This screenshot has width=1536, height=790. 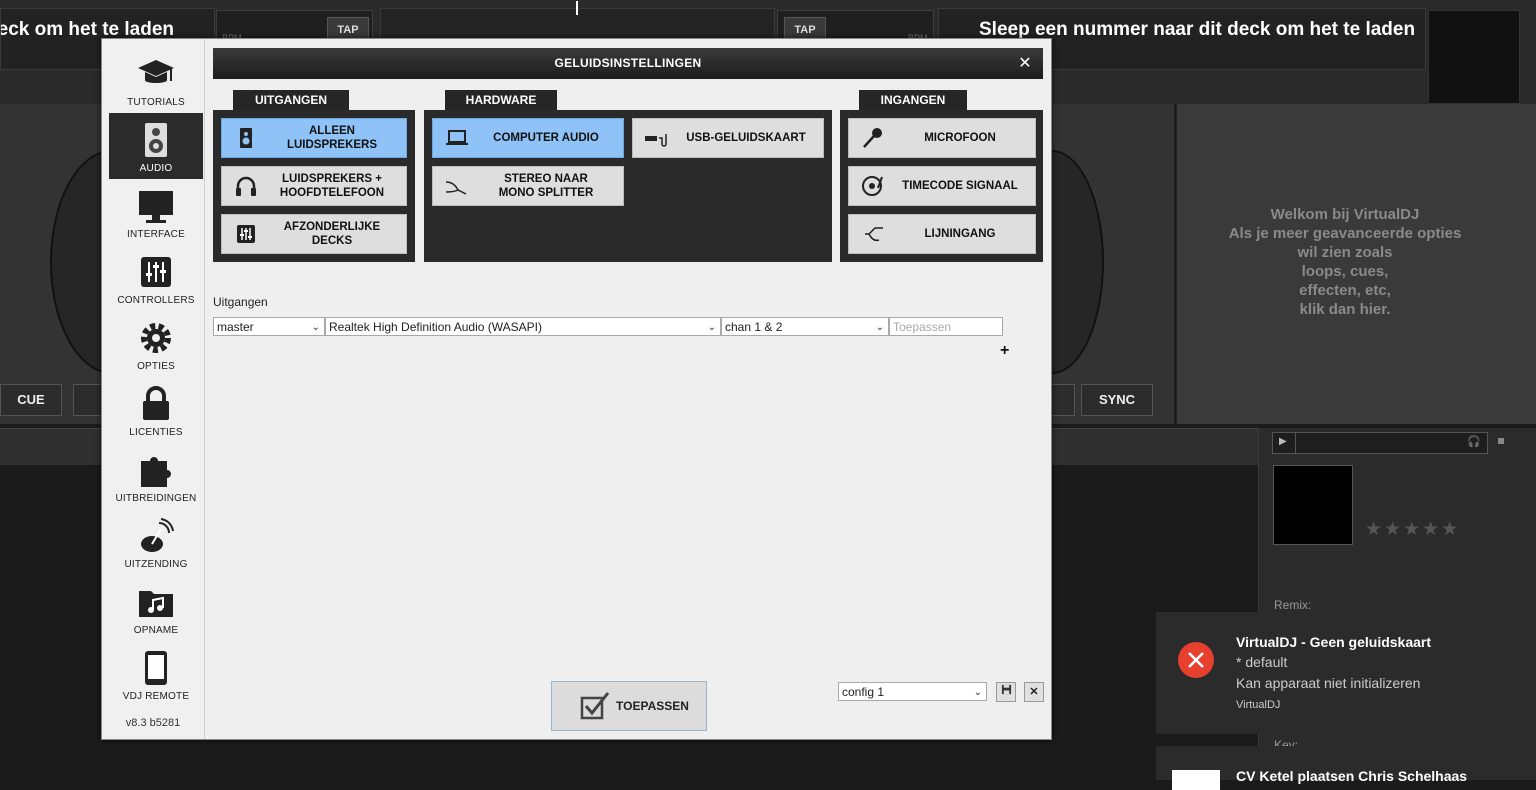 What do you see at coordinates (156, 71) in the screenshot?
I see `graduation-cap-icon` at bounding box center [156, 71].